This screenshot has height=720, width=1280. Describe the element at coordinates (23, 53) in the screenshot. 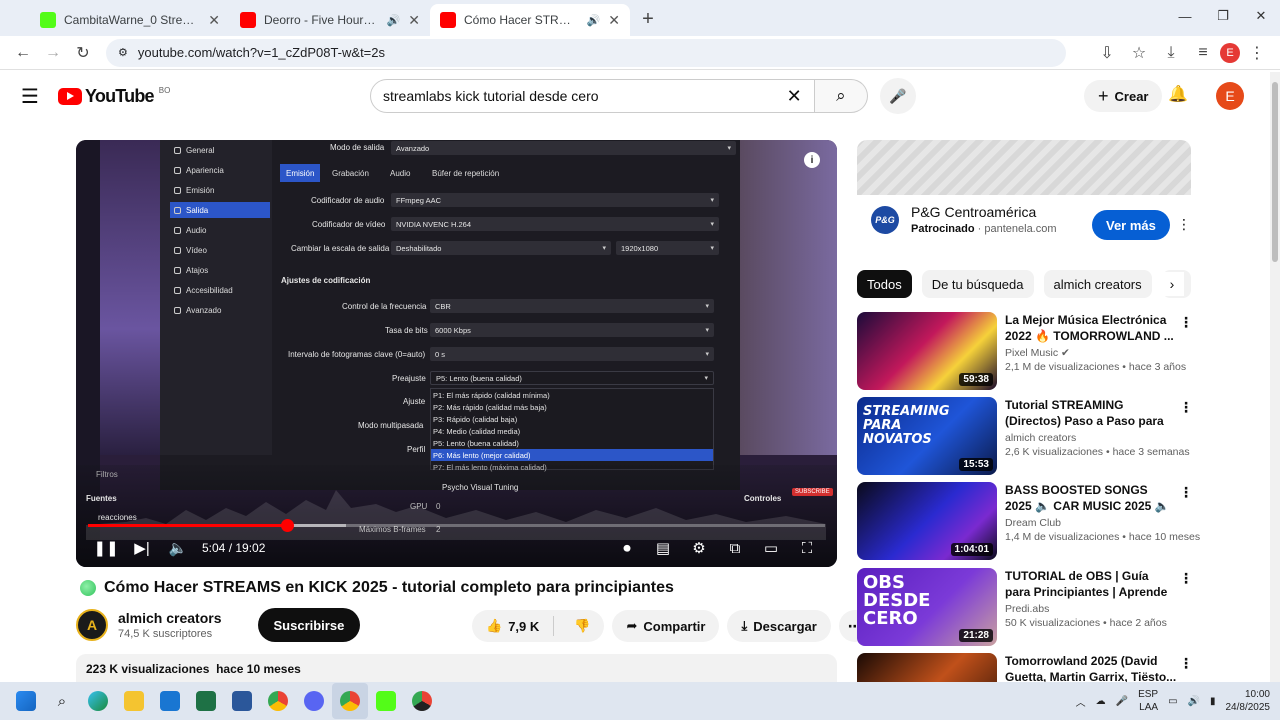

I see `back-icon: ←` at that location.